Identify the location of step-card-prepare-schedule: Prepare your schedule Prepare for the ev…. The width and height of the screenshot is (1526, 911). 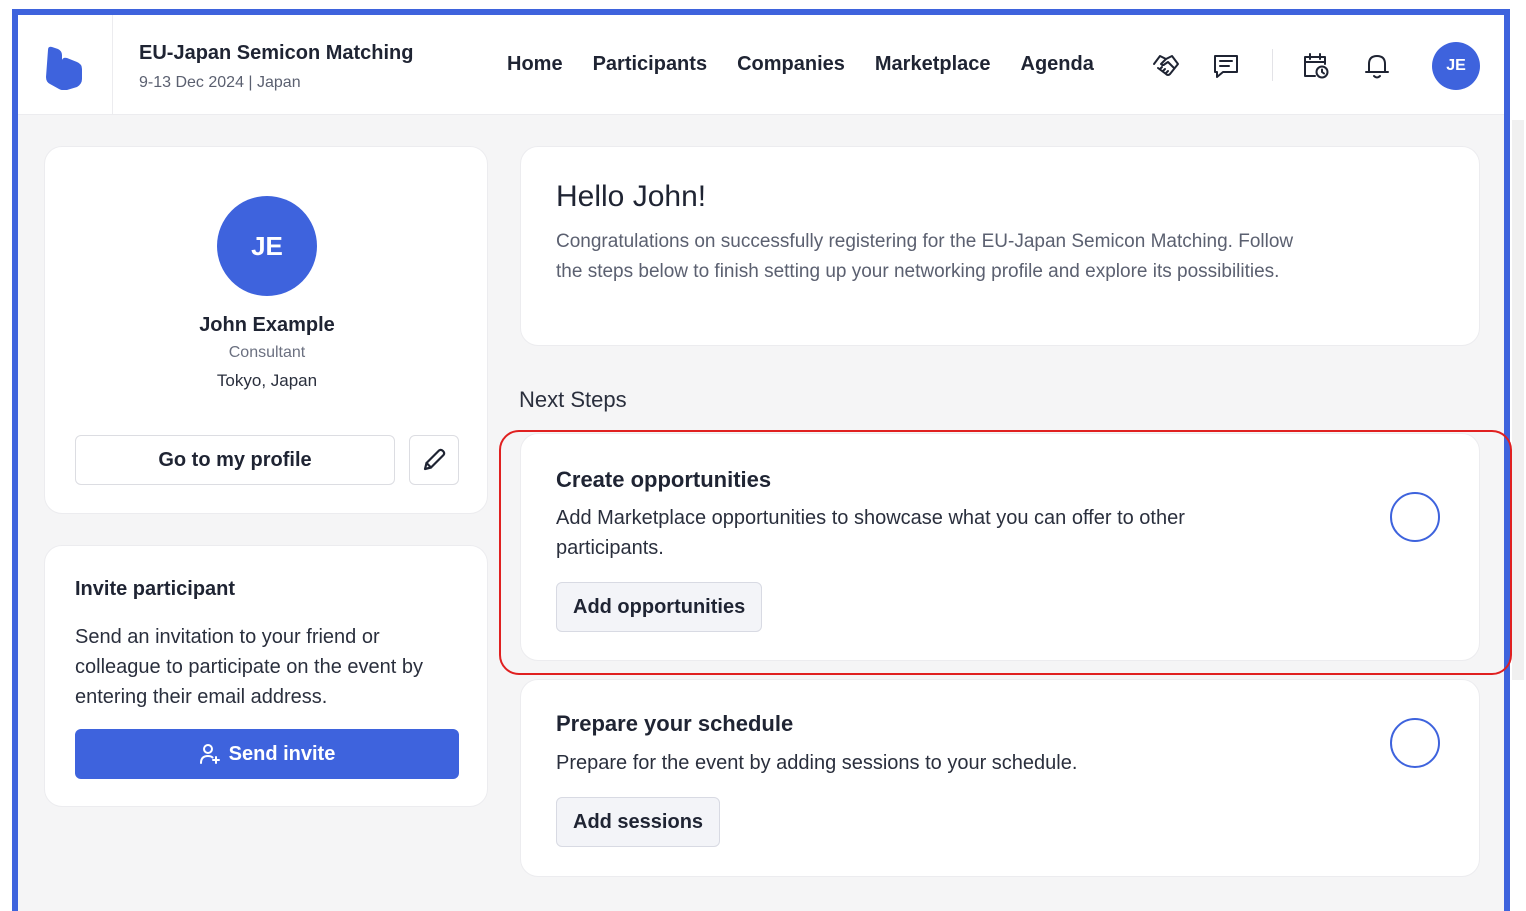
(1000, 778).